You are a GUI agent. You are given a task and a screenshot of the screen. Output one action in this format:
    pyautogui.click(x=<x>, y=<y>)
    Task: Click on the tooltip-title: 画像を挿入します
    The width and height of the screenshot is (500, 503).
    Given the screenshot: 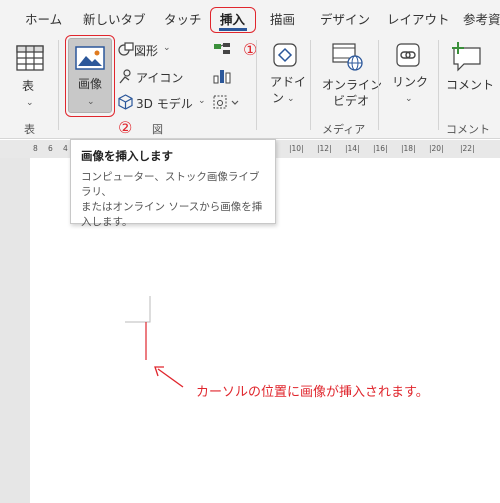 What is the action you would take?
    pyautogui.click(x=127, y=156)
    